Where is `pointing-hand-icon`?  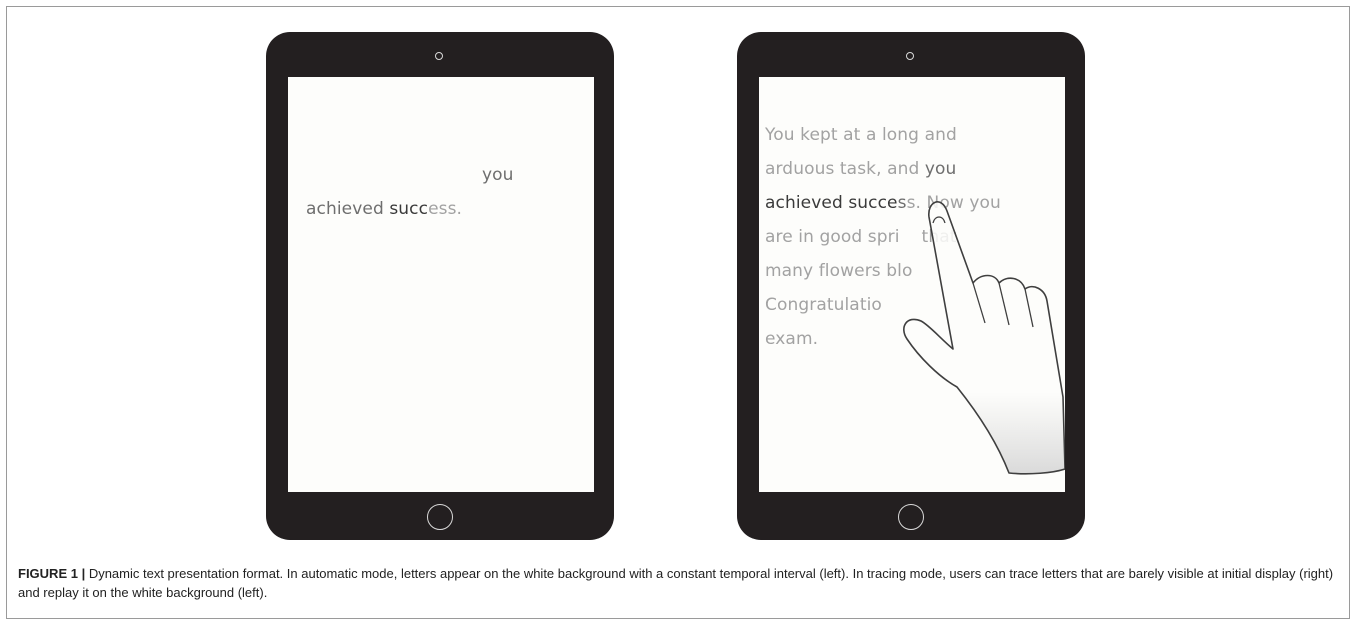
pointing-hand-icon is located at coordinates (984, 338).